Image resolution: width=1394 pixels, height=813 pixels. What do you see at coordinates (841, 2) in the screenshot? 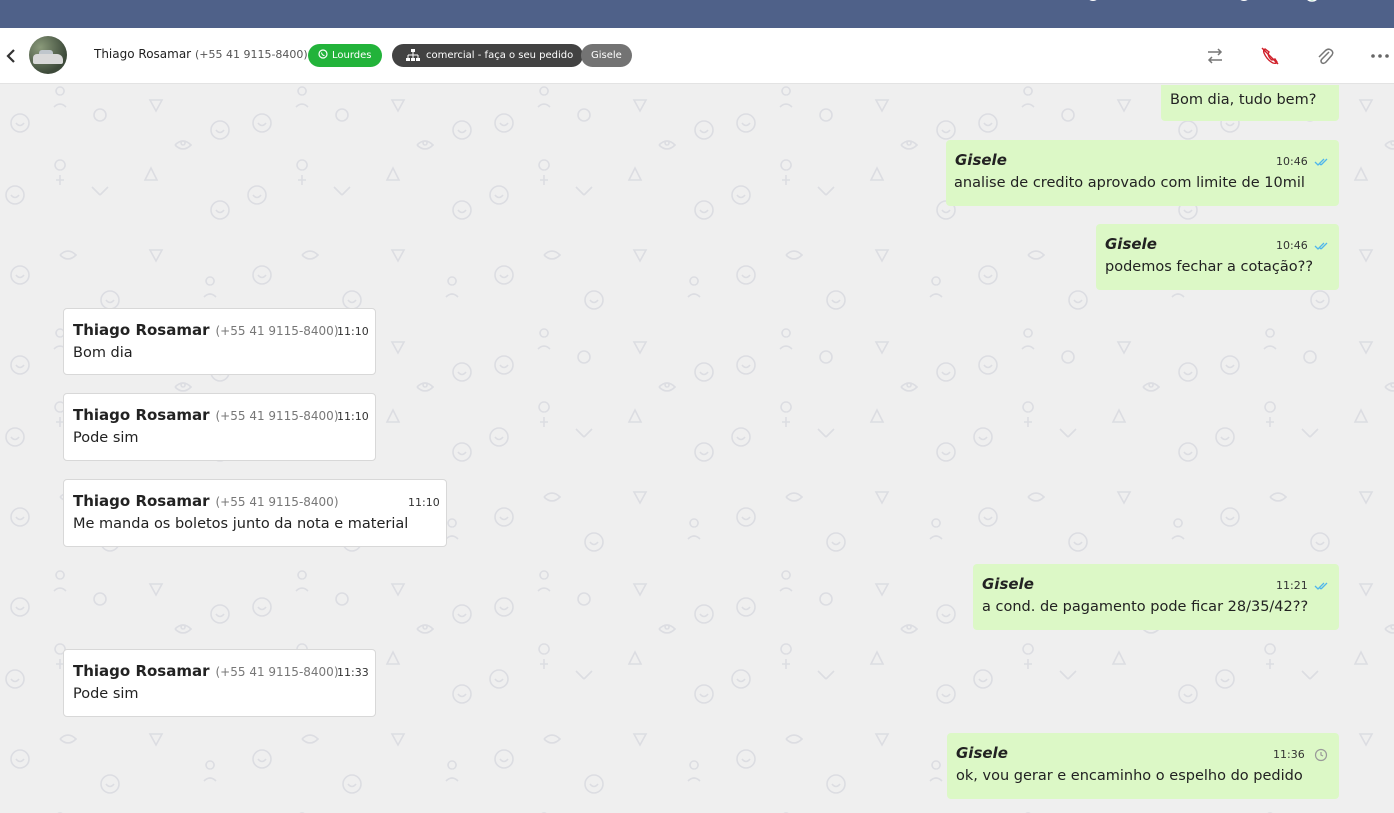
I see `document-icon` at bounding box center [841, 2].